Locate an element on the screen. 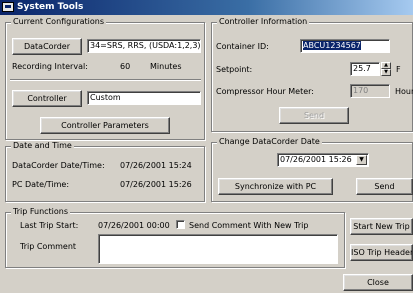 This screenshot has width=413, height=293. compressor-hour-meter-unit: Hours is located at coordinates (404, 91).